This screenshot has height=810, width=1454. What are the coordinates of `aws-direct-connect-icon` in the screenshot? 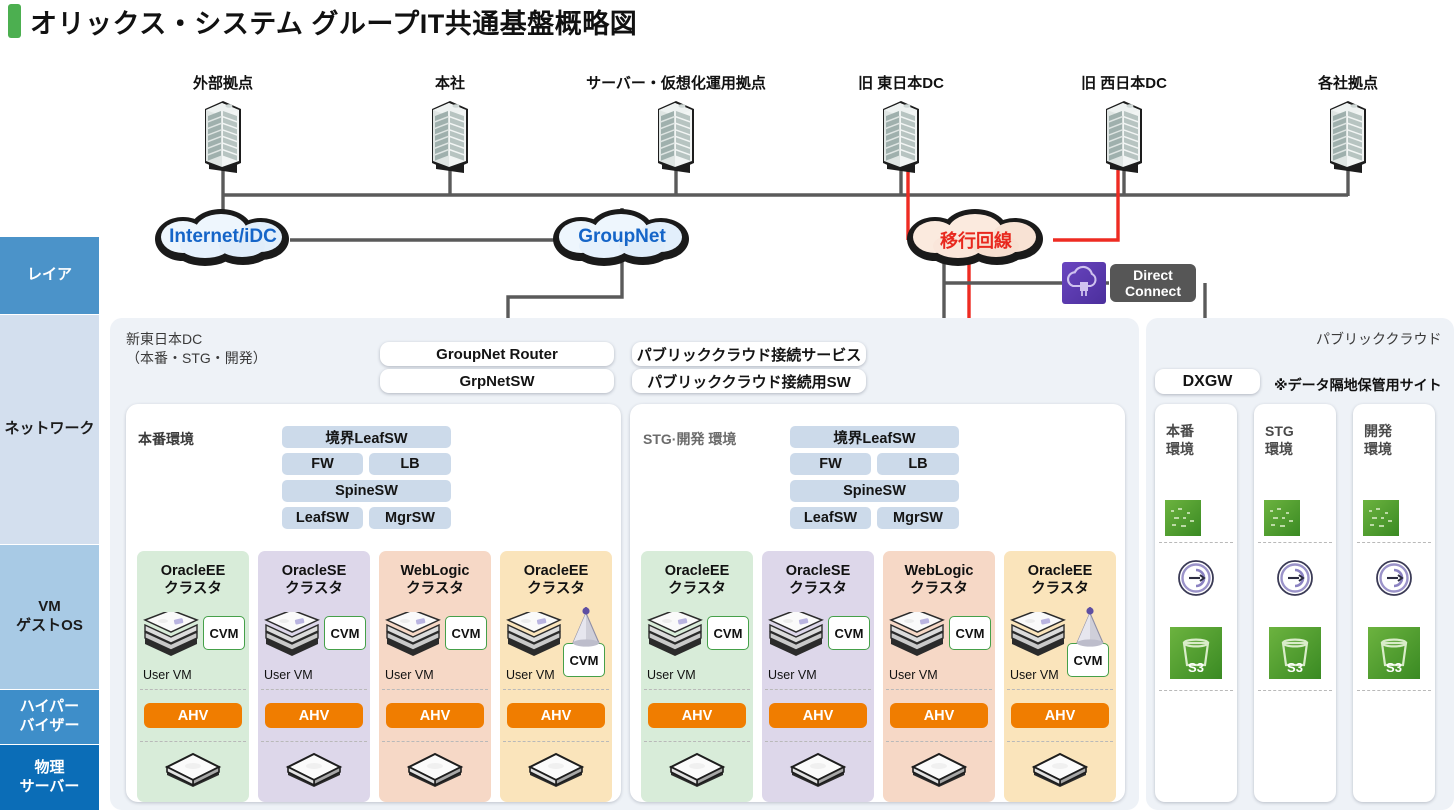 It's located at (1084, 283).